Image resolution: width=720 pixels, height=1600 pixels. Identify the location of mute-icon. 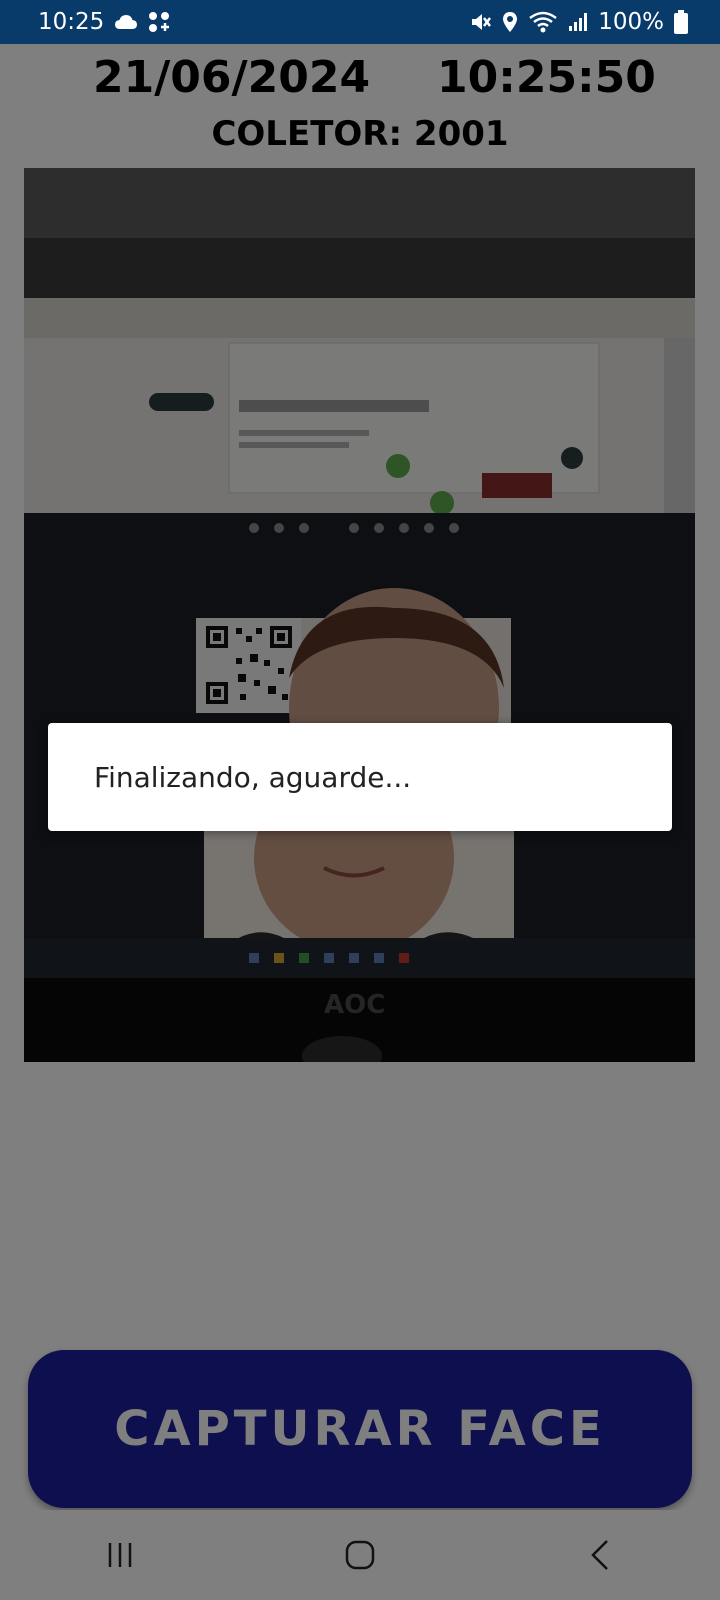
(481, 22).